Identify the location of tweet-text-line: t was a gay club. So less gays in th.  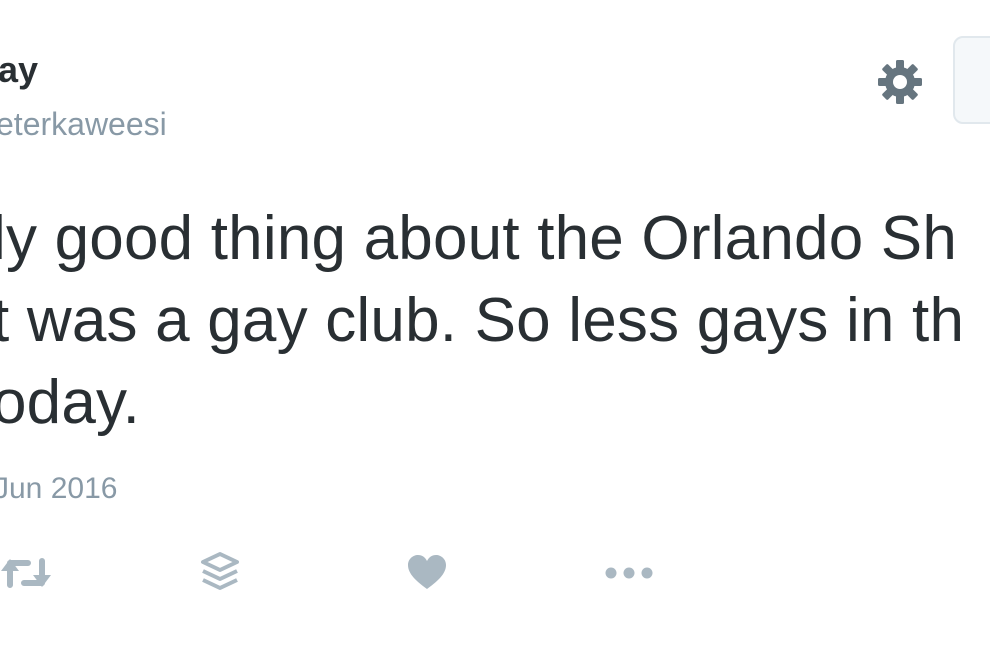
(482, 320).